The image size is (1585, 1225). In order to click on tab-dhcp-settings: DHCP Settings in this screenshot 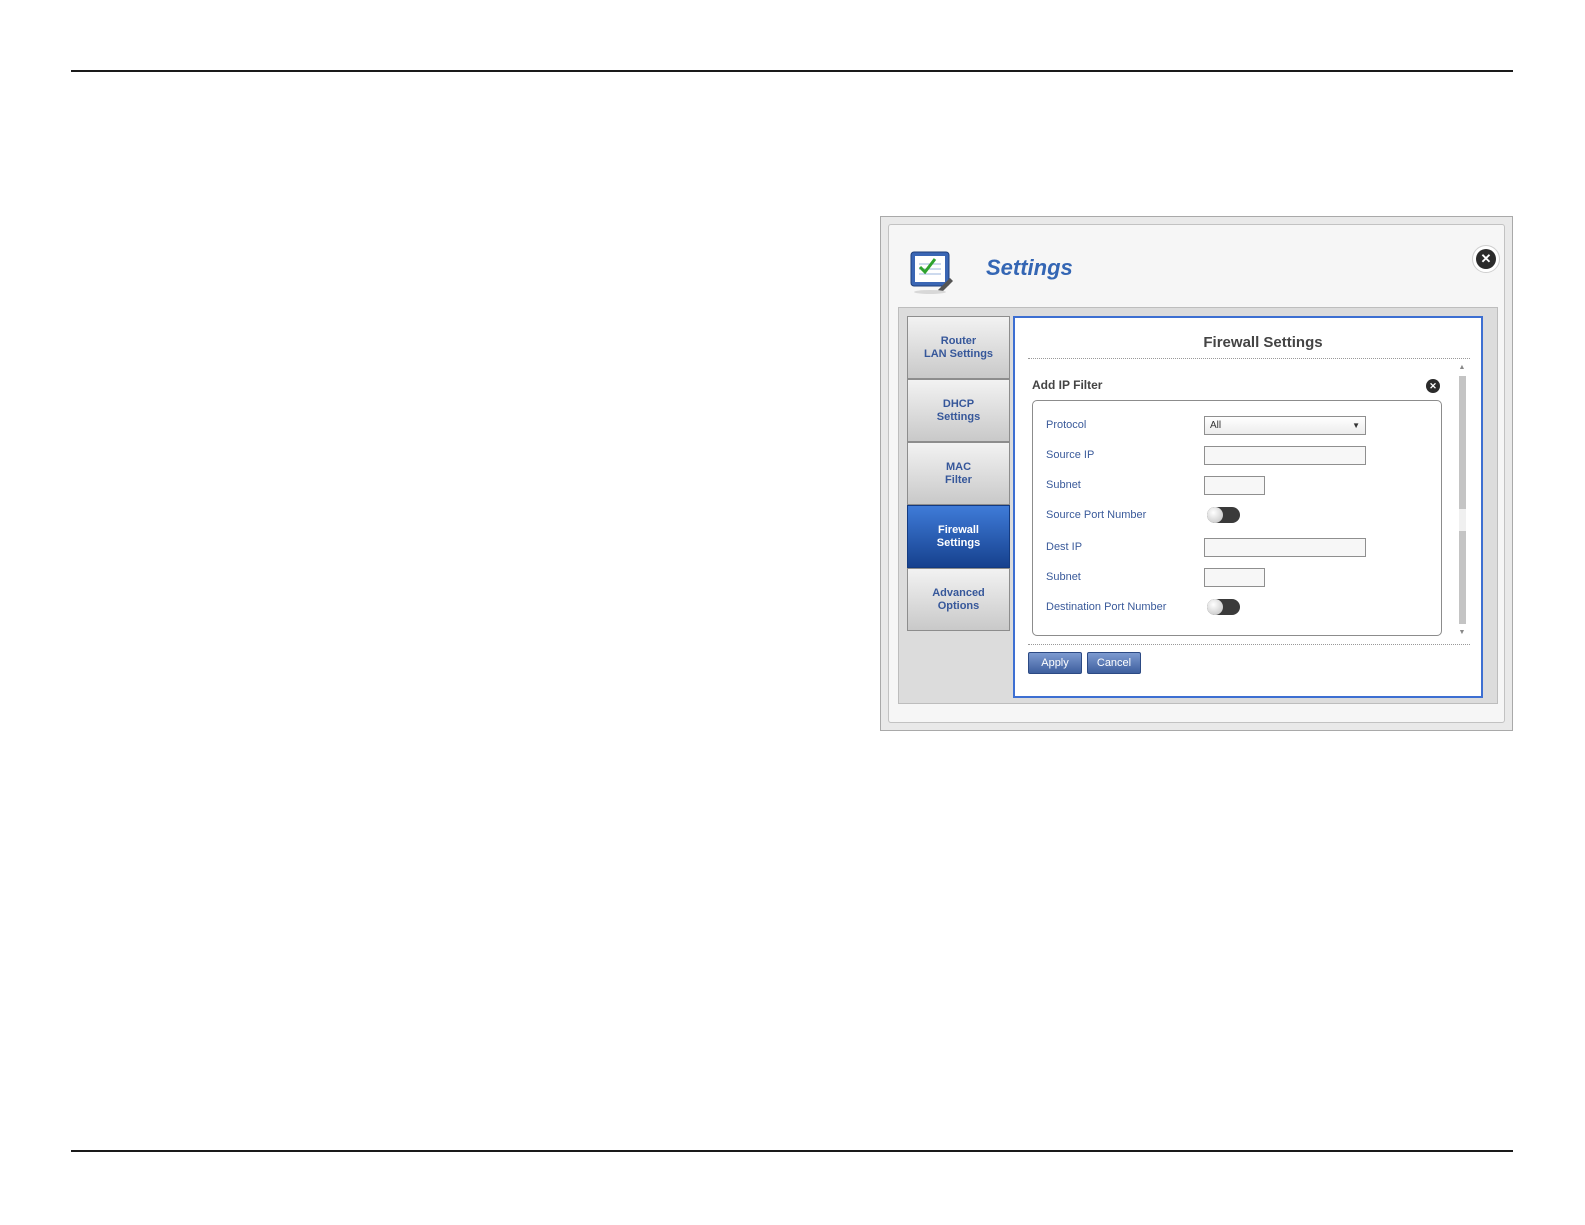, I will do `click(958, 410)`.